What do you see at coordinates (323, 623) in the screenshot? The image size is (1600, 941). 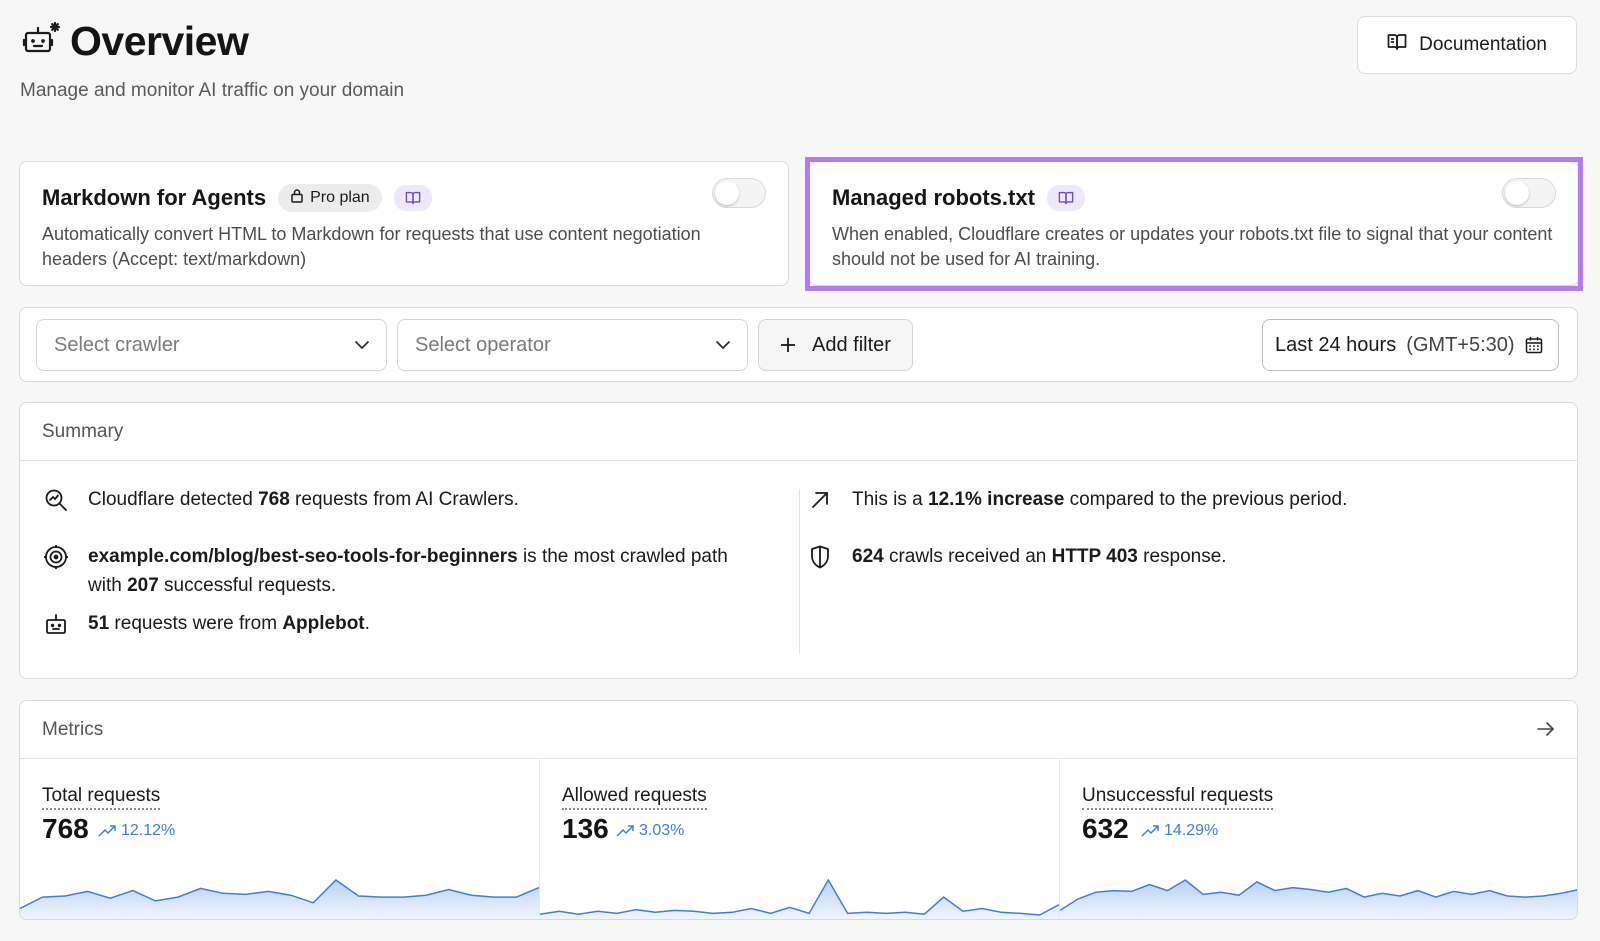 I see `bot-name: Applebot` at bounding box center [323, 623].